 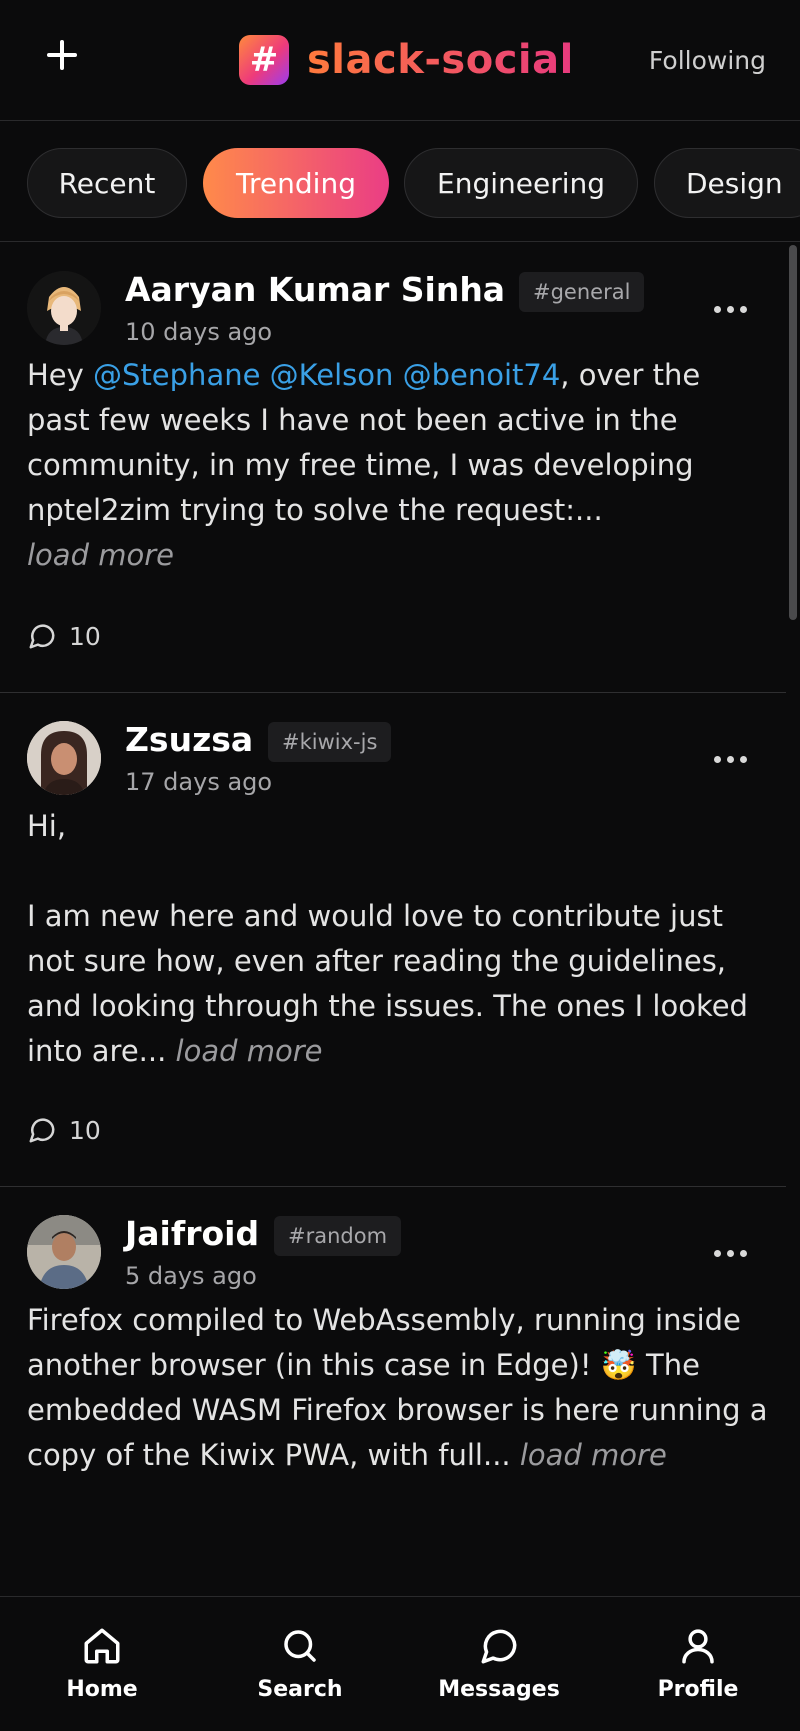 What do you see at coordinates (326, 375) in the screenshot?
I see `post-mentions: @Stephane @Kelson @benoit74` at bounding box center [326, 375].